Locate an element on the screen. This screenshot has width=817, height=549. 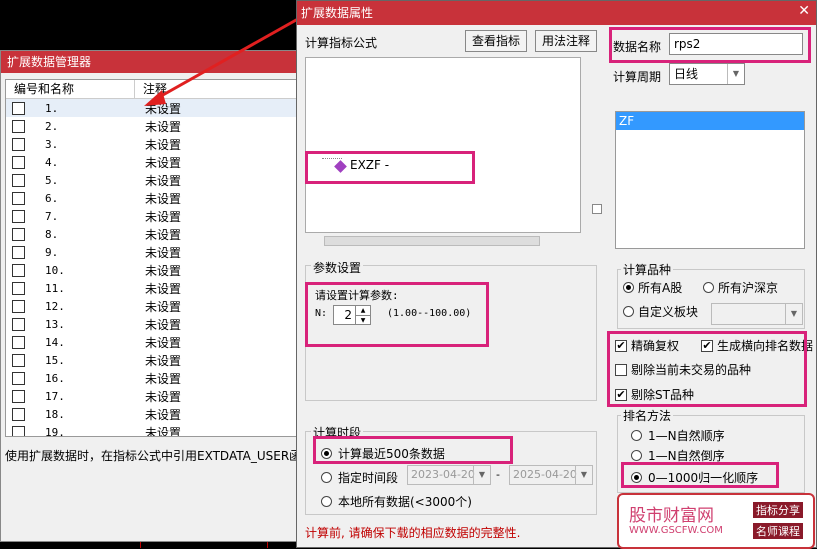
list-item: 18. 未设置 is located at coordinates (151, 414).